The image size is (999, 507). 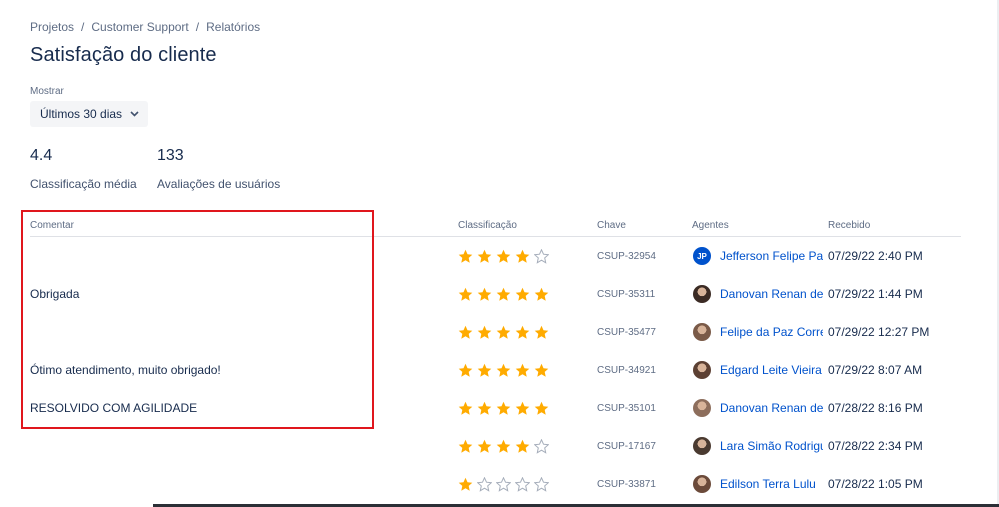 I want to click on agent-cell: Lara Simão Rodrigues, so click(x=758, y=446).